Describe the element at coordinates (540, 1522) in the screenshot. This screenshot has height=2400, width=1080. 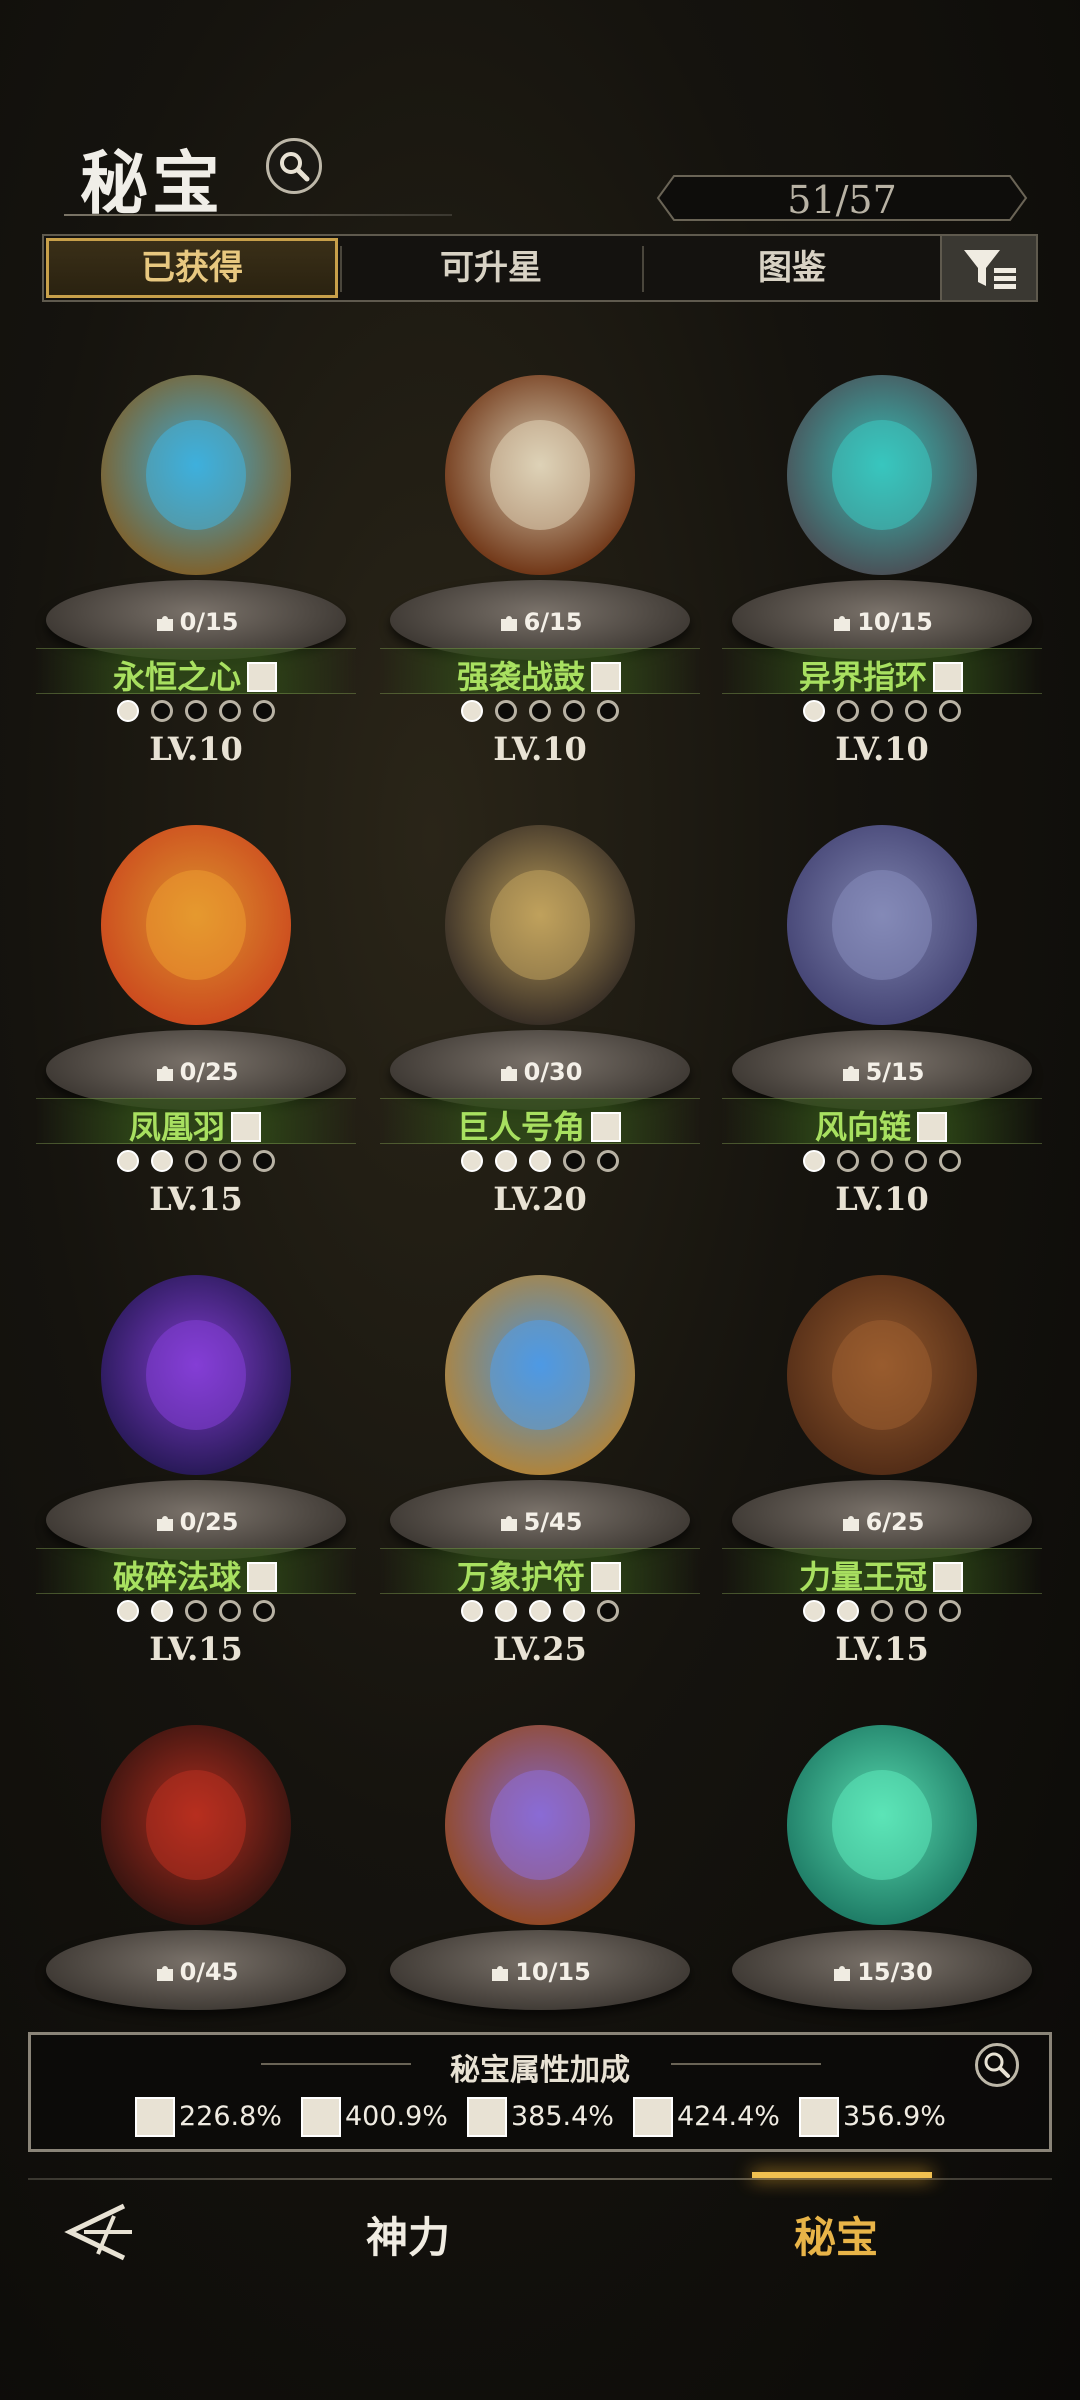
I see `fragment-count: 5/45` at that location.